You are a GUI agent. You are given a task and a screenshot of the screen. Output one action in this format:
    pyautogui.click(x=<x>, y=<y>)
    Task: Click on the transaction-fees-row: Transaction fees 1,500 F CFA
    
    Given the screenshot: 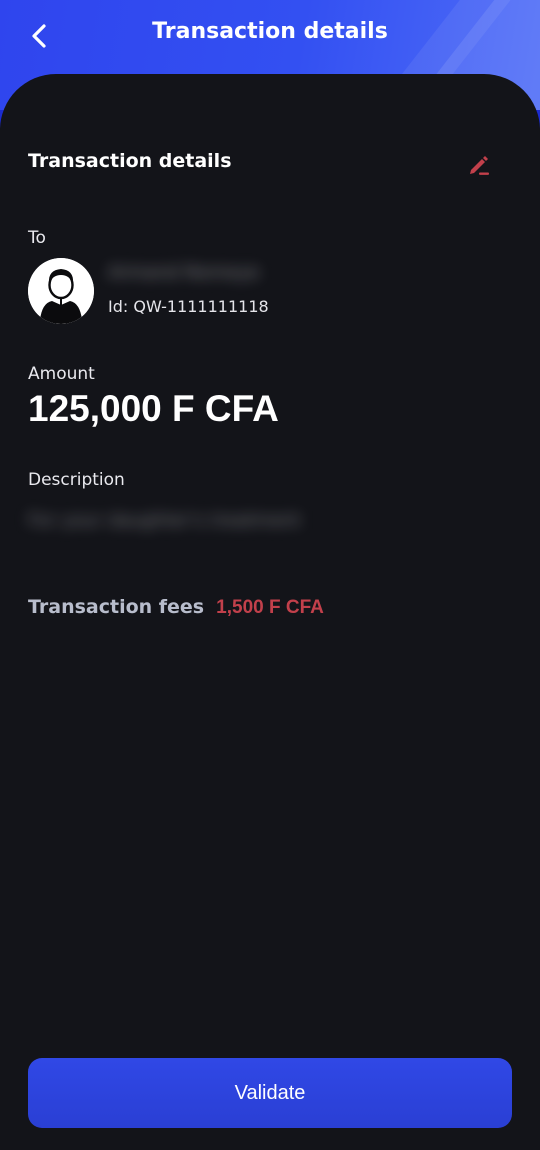 What is the action you would take?
    pyautogui.click(x=176, y=607)
    